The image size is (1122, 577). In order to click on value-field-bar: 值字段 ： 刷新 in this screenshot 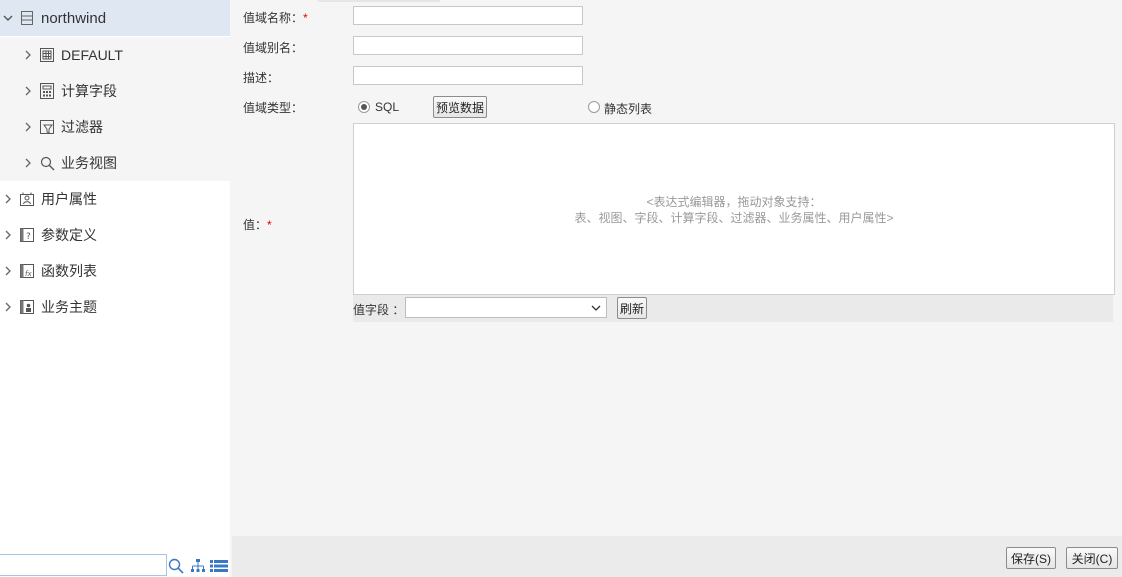, I will do `click(733, 308)`.